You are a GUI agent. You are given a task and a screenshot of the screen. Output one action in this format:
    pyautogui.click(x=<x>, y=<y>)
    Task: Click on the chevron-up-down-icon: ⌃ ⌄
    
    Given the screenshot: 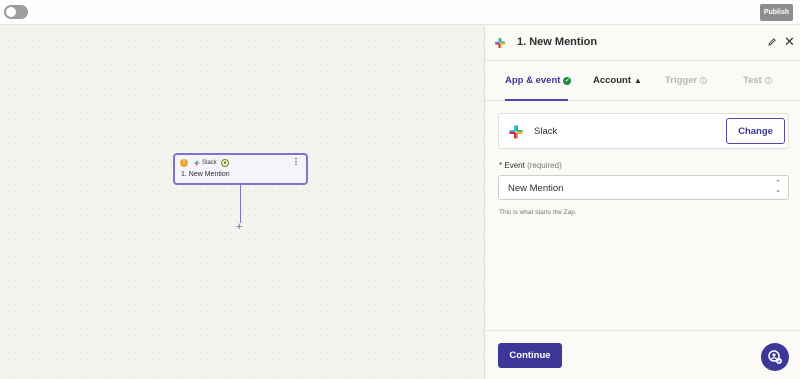 What is the action you would take?
    pyautogui.click(x=778, y=187)
    